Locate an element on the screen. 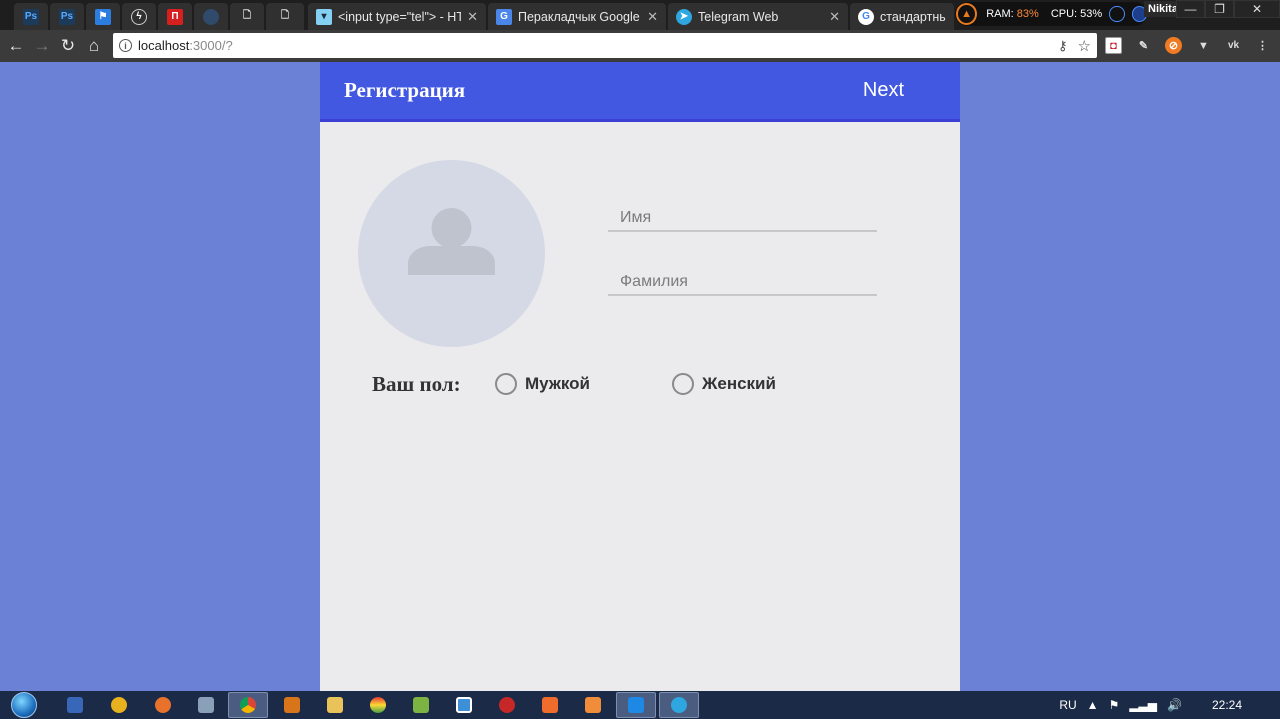 The image size is (1280, 719). sublime-icon is located at coordinates (292, 705).